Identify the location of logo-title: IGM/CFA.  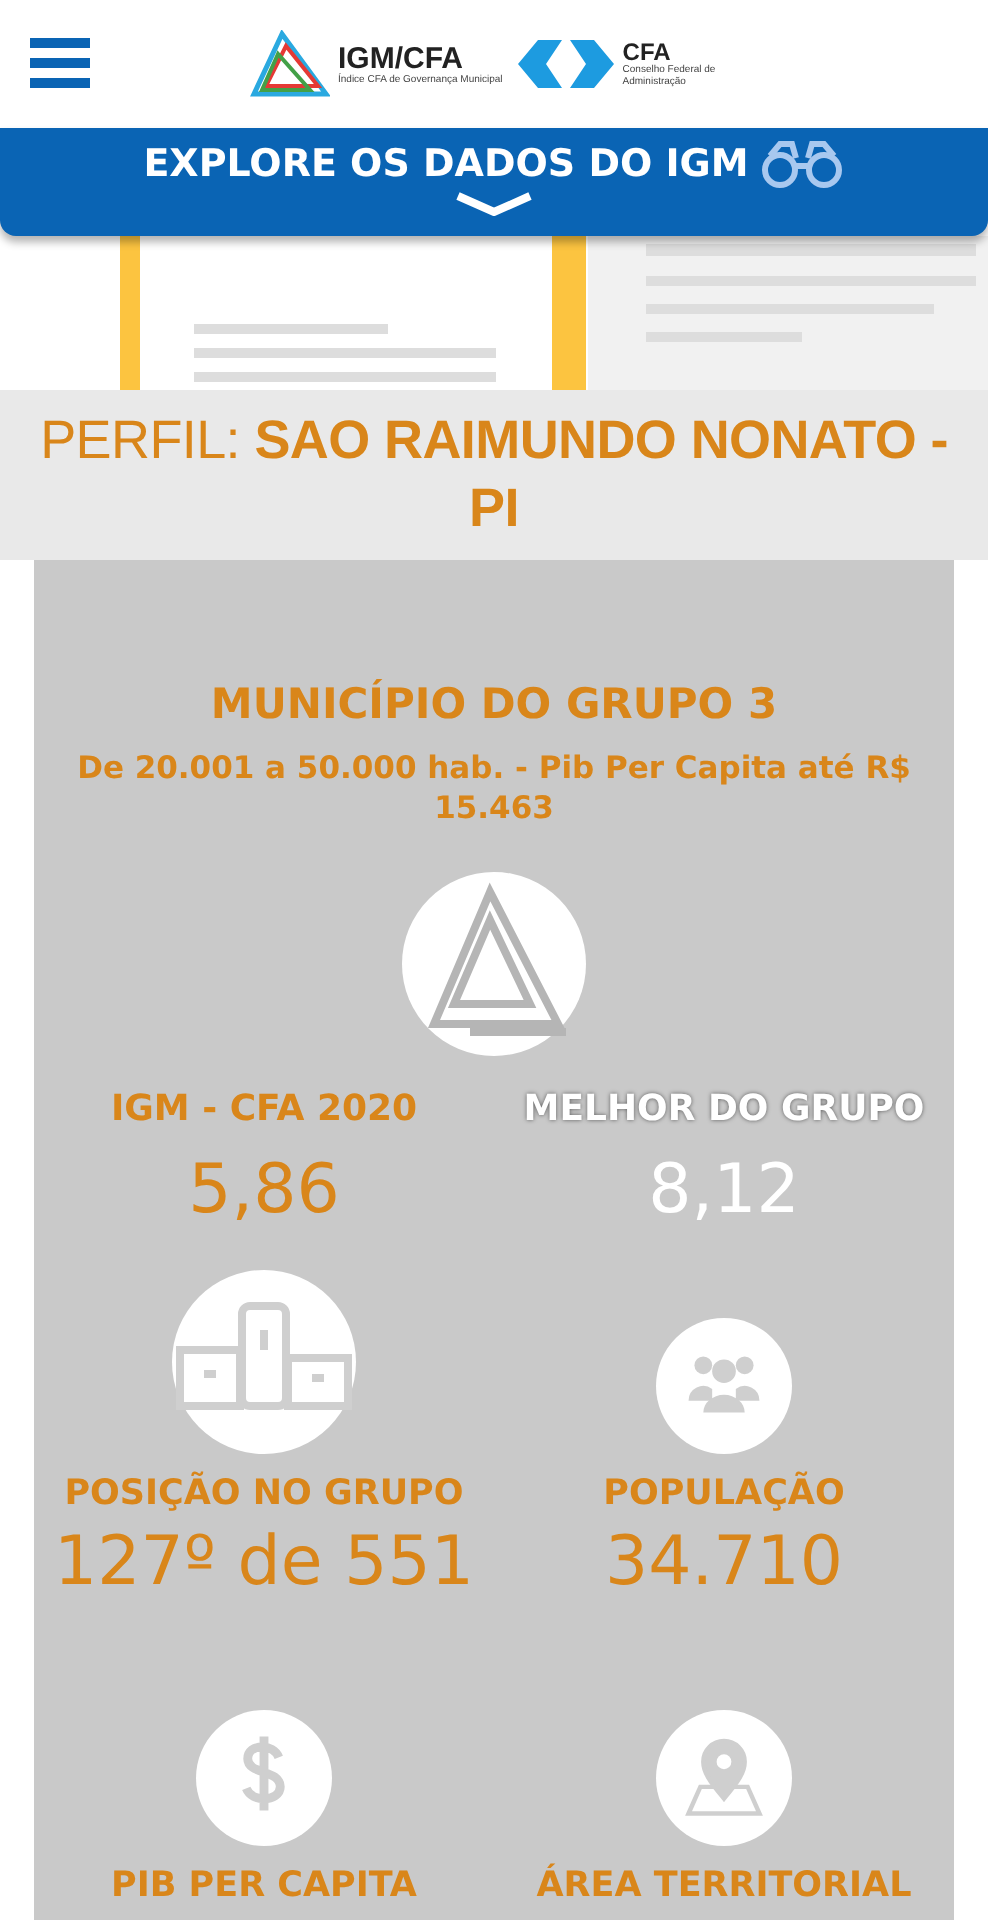
(400, 58).